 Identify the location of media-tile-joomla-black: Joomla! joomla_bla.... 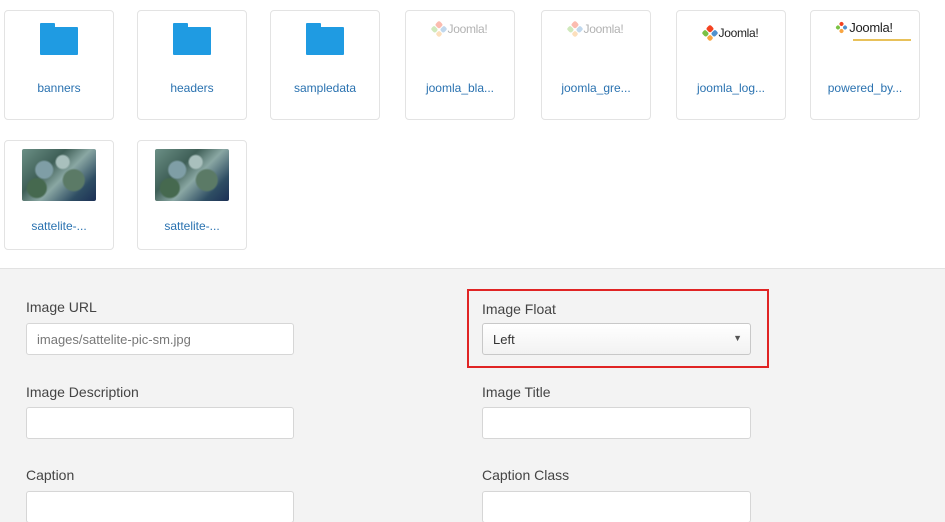
(460, 65).